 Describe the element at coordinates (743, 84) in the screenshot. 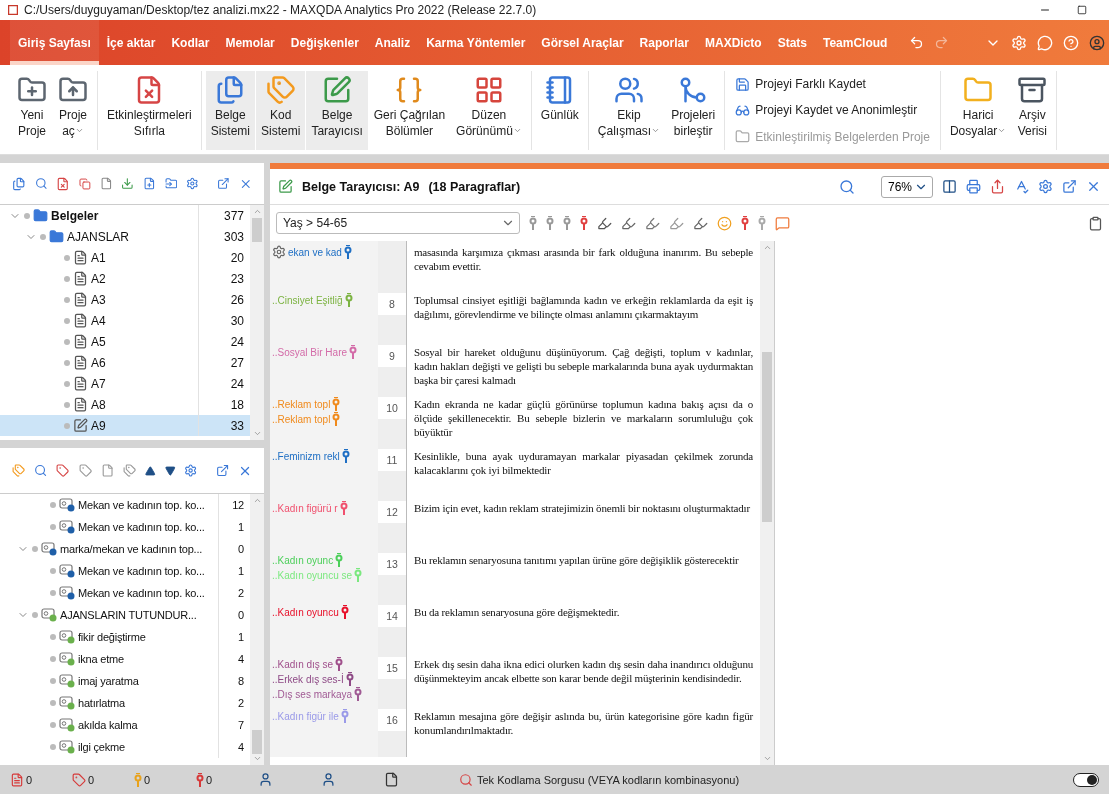

I see `save-icon` at that location.